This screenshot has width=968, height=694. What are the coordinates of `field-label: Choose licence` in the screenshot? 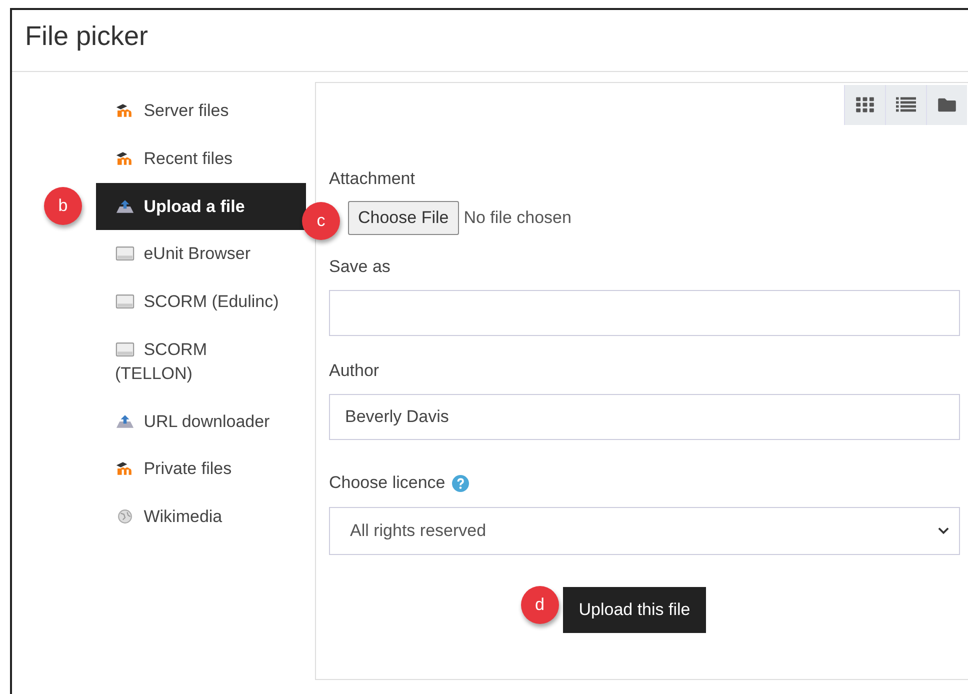 It's located at (387, 483).